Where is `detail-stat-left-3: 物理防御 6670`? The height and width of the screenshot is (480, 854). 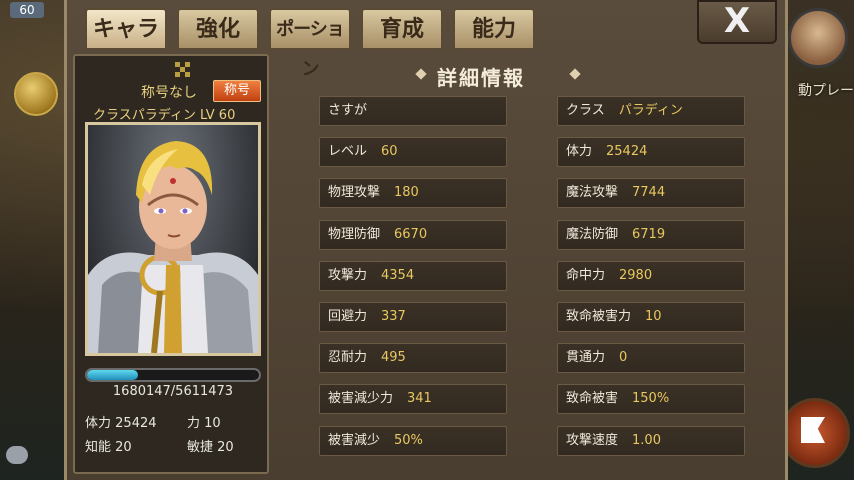 detail-stat-left-3: 物理防御 6670 is located at coordinates (413, 234).